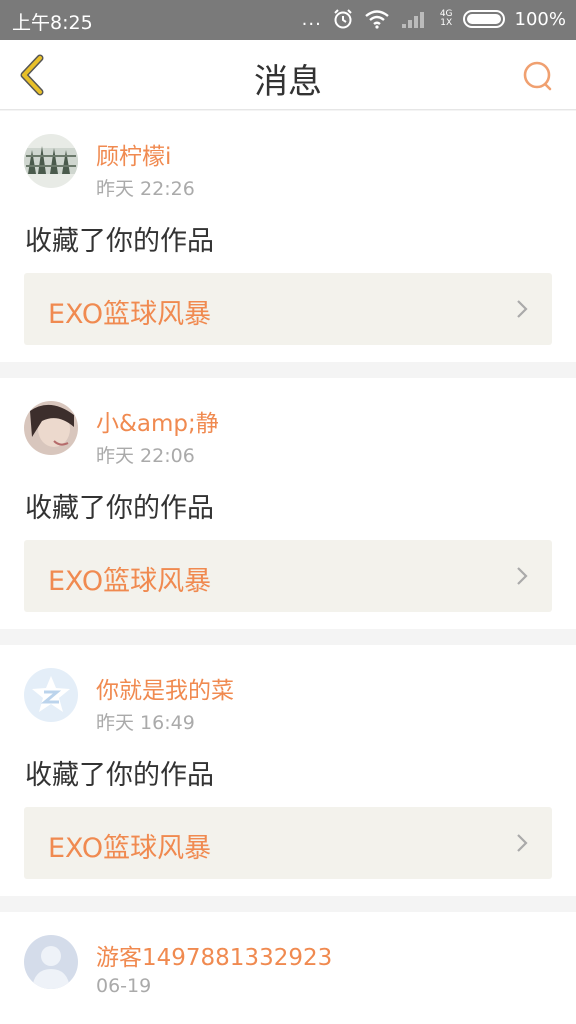 This screenshot has width=576, height=1024. Describe the element at coordinates (483, 19) in the screenshot. I see `battery-icon` at that location.